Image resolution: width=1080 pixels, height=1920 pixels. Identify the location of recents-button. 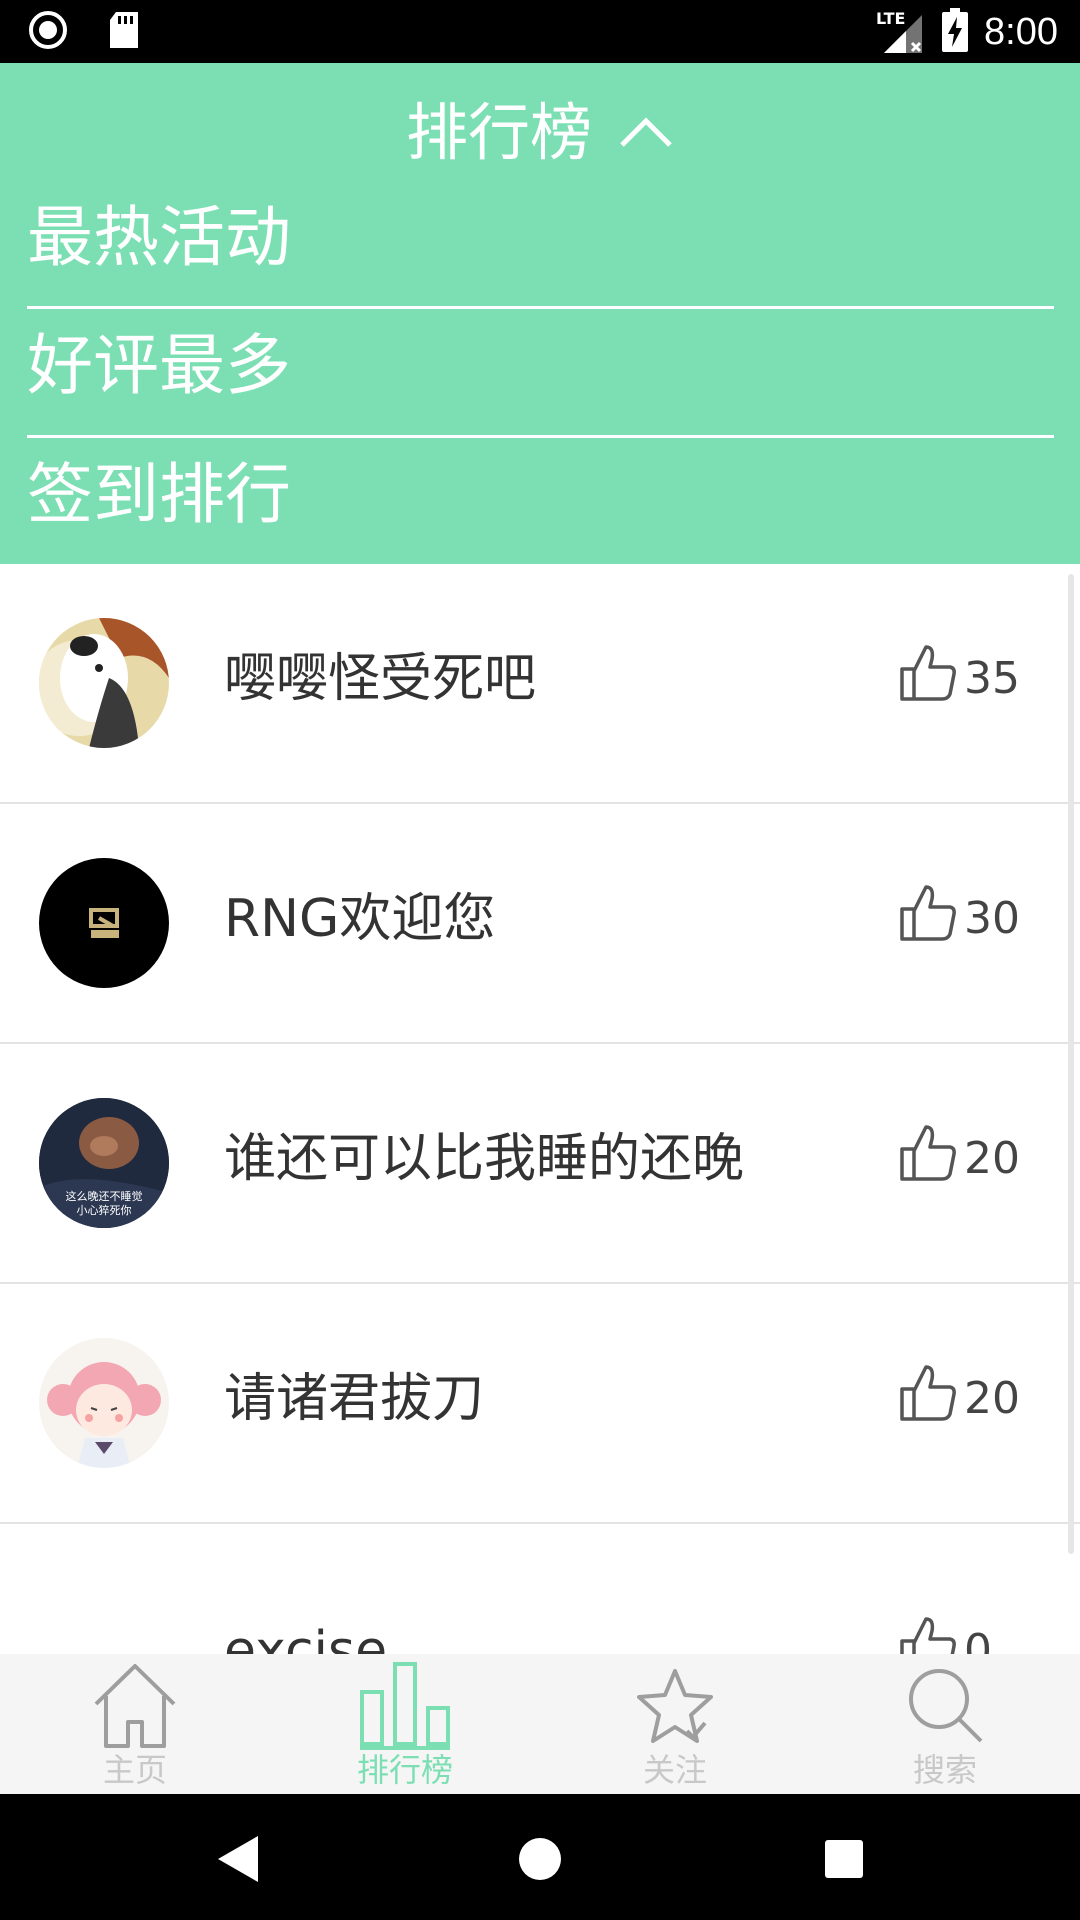
(844, 1859).